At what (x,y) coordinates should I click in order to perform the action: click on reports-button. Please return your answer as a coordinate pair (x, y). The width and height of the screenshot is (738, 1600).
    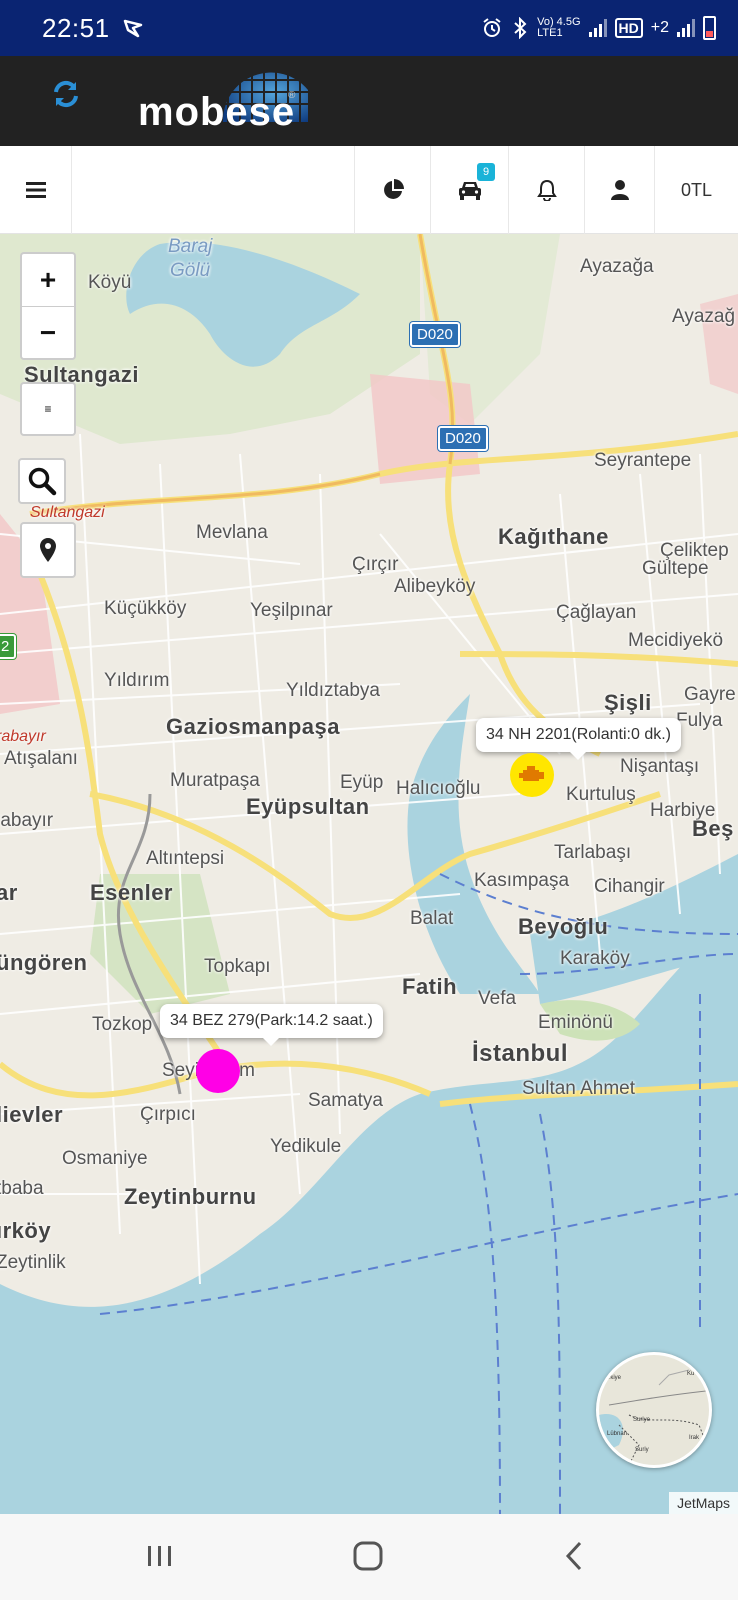
    Looking at the image, I should click on (392, 190).